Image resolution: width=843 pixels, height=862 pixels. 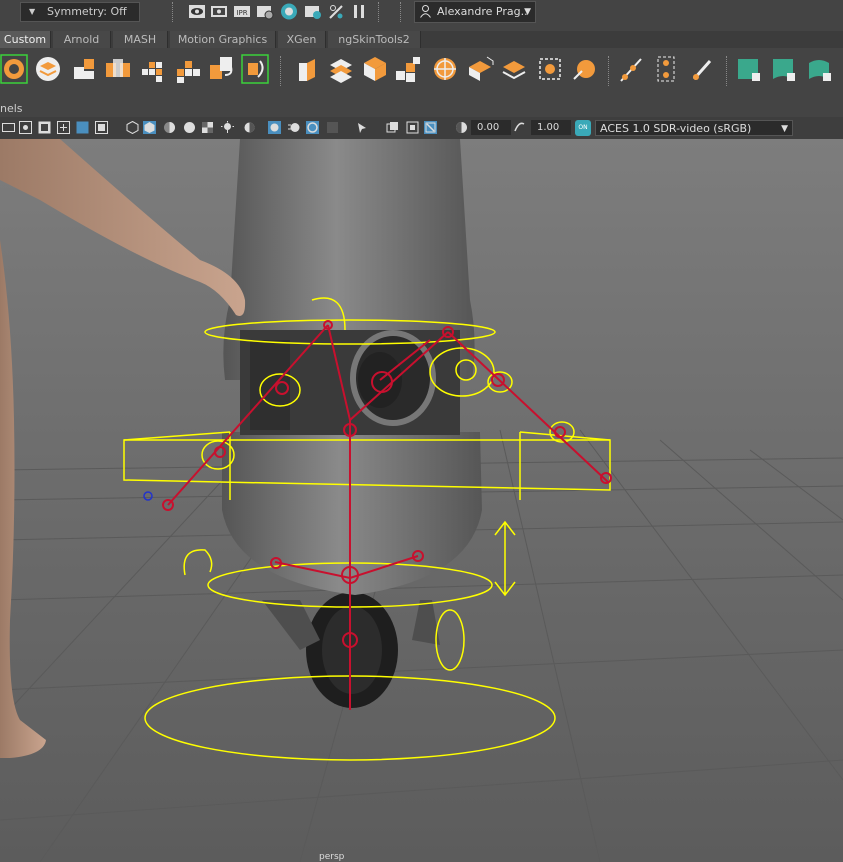 I want to click on blocks-icon, so click(x=85, y=69).